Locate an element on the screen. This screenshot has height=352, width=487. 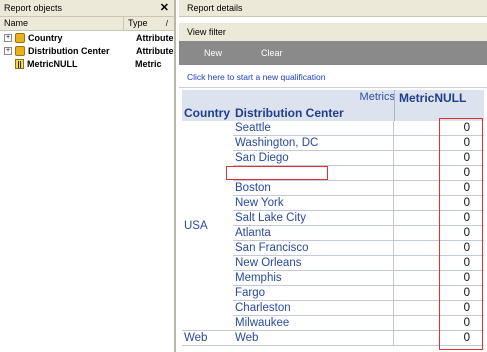
close-icon: ✕ is located at coordinates (164, 8).